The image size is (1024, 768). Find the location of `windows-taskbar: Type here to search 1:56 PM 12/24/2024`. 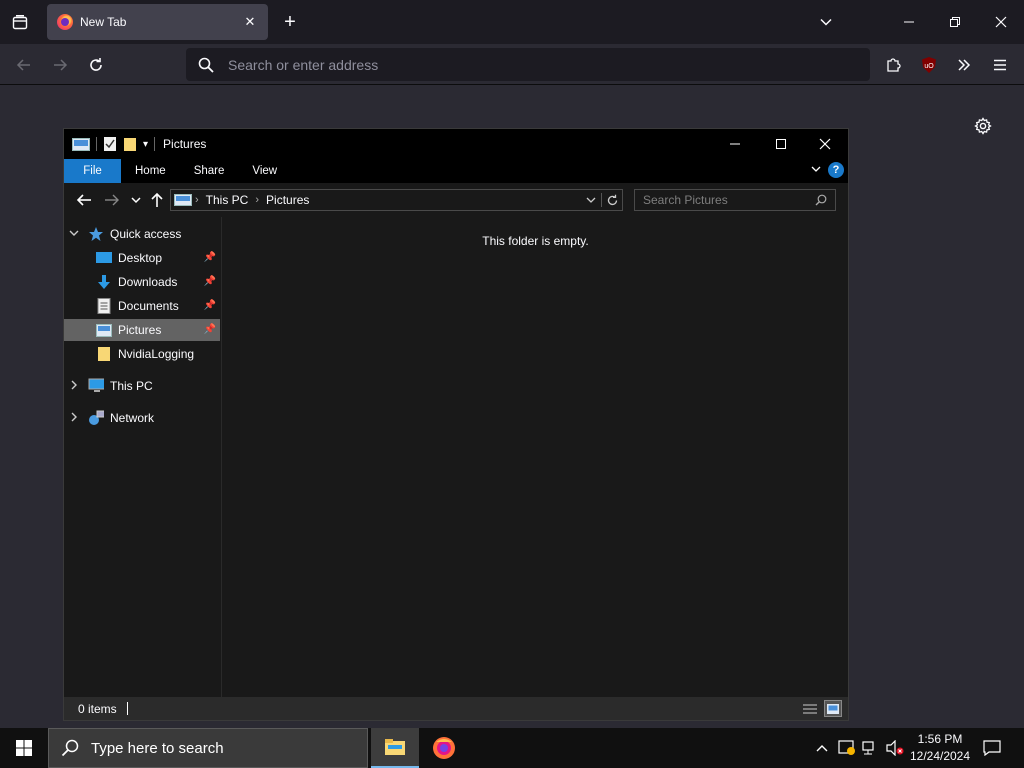

windows-taskbar: Type here to search 1:56 PM 12/24/2024 is located at coordinates (512, 748).